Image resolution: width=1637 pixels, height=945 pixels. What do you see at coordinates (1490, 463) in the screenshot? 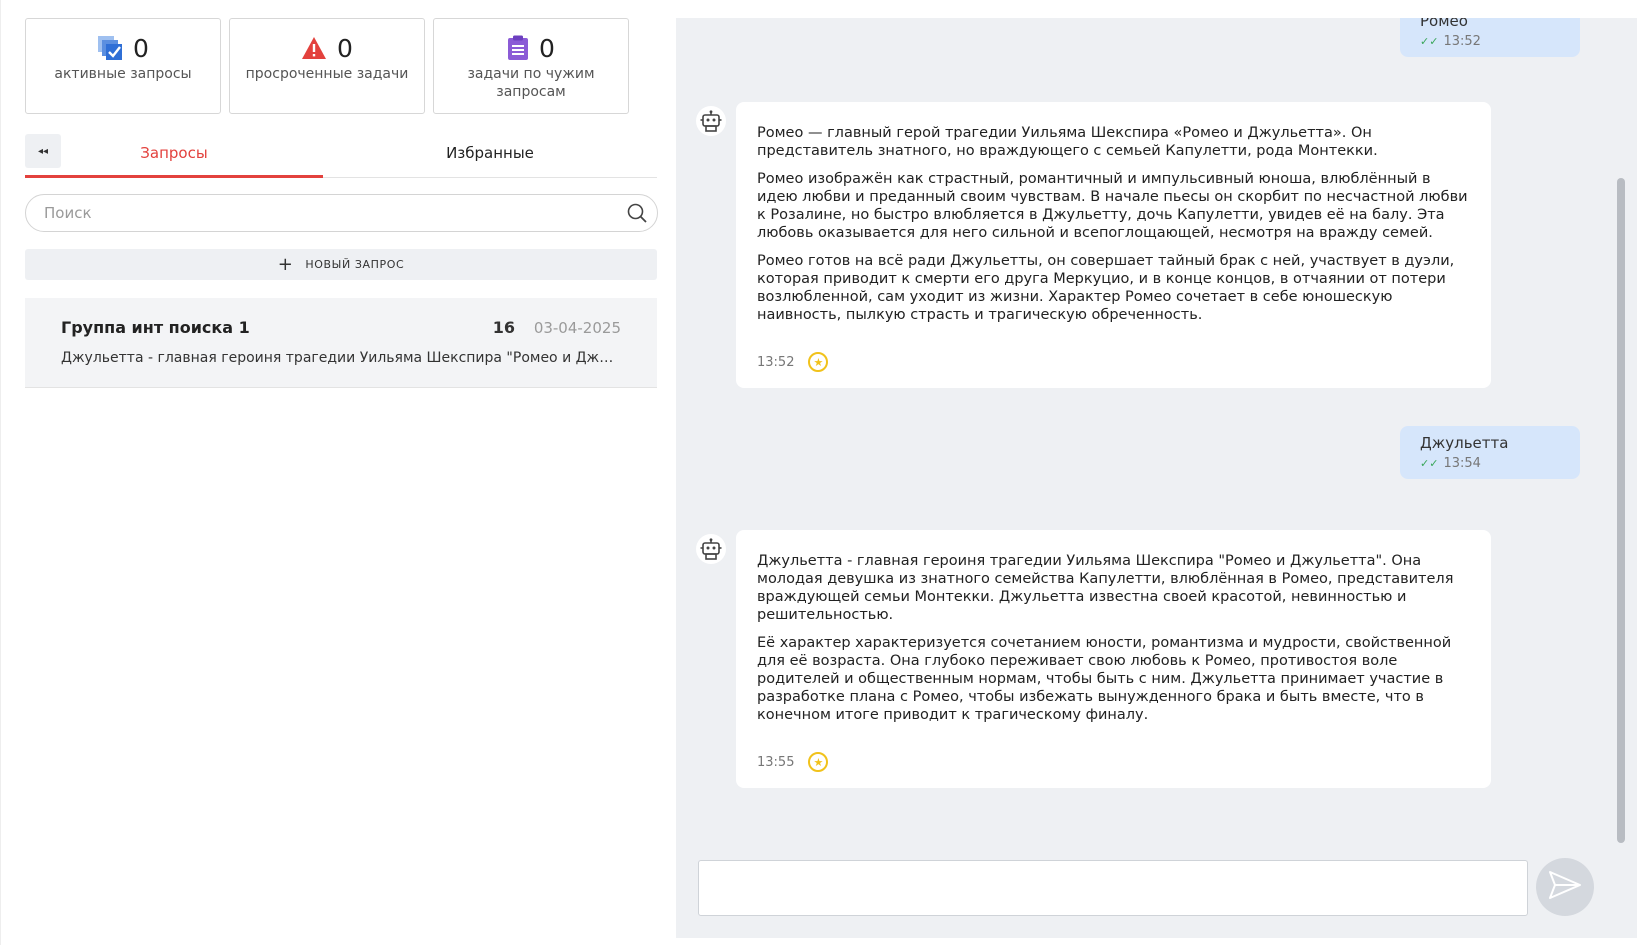
I see `user-message-time-row: ✓✓ 13:54` at bounding box center [1490, 463].